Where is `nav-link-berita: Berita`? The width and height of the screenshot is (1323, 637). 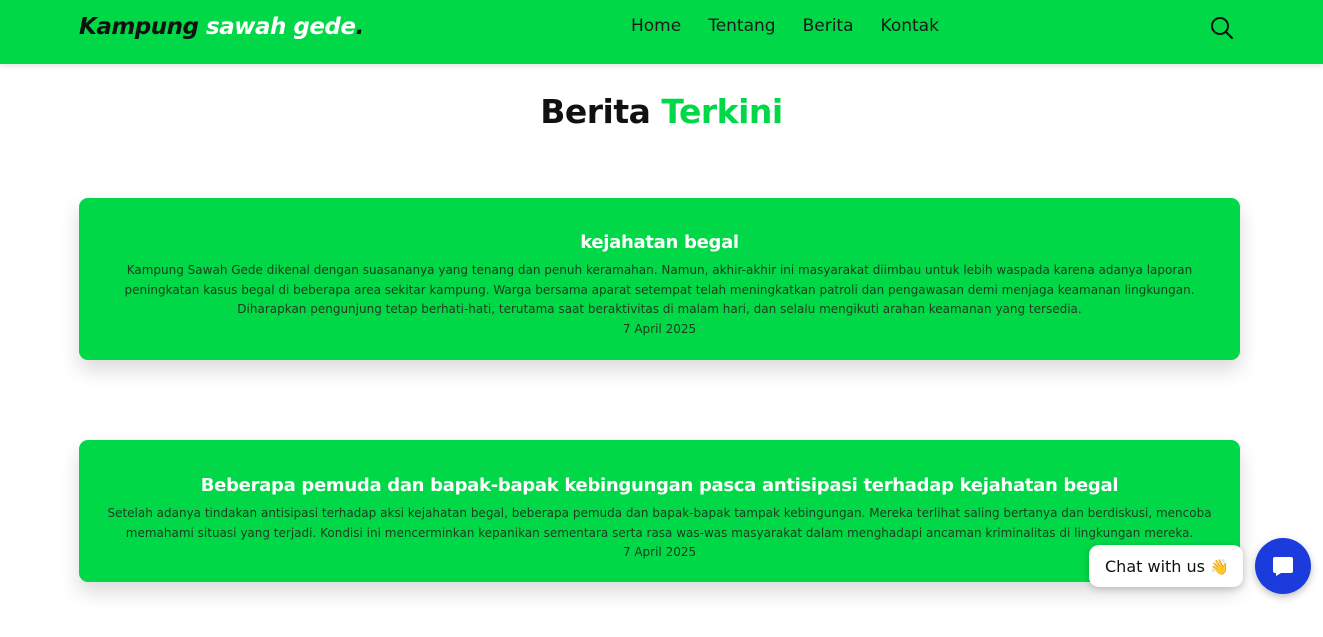 nav-link-berita: Berita is located at coordinates (828, 26).